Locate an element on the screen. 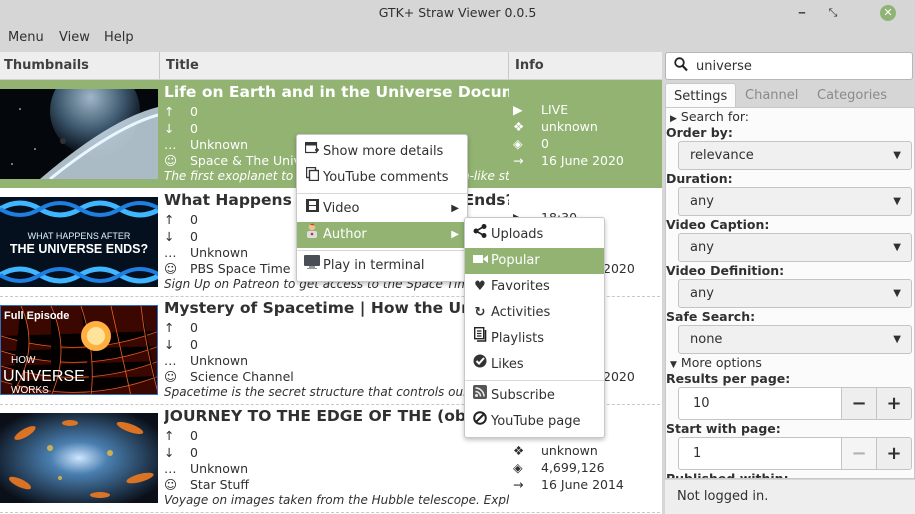  menu-separator is located at coordinates (382, 193).